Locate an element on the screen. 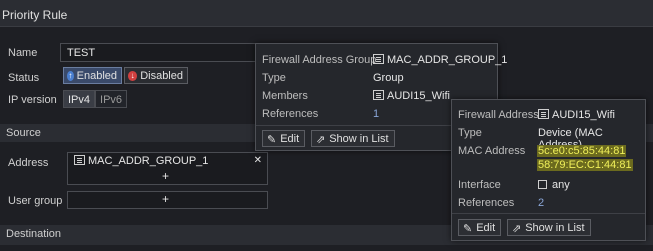 The height and width of the screenshot is (251, 653). destination-section-title: Destination is located at coordinates (34, 234).